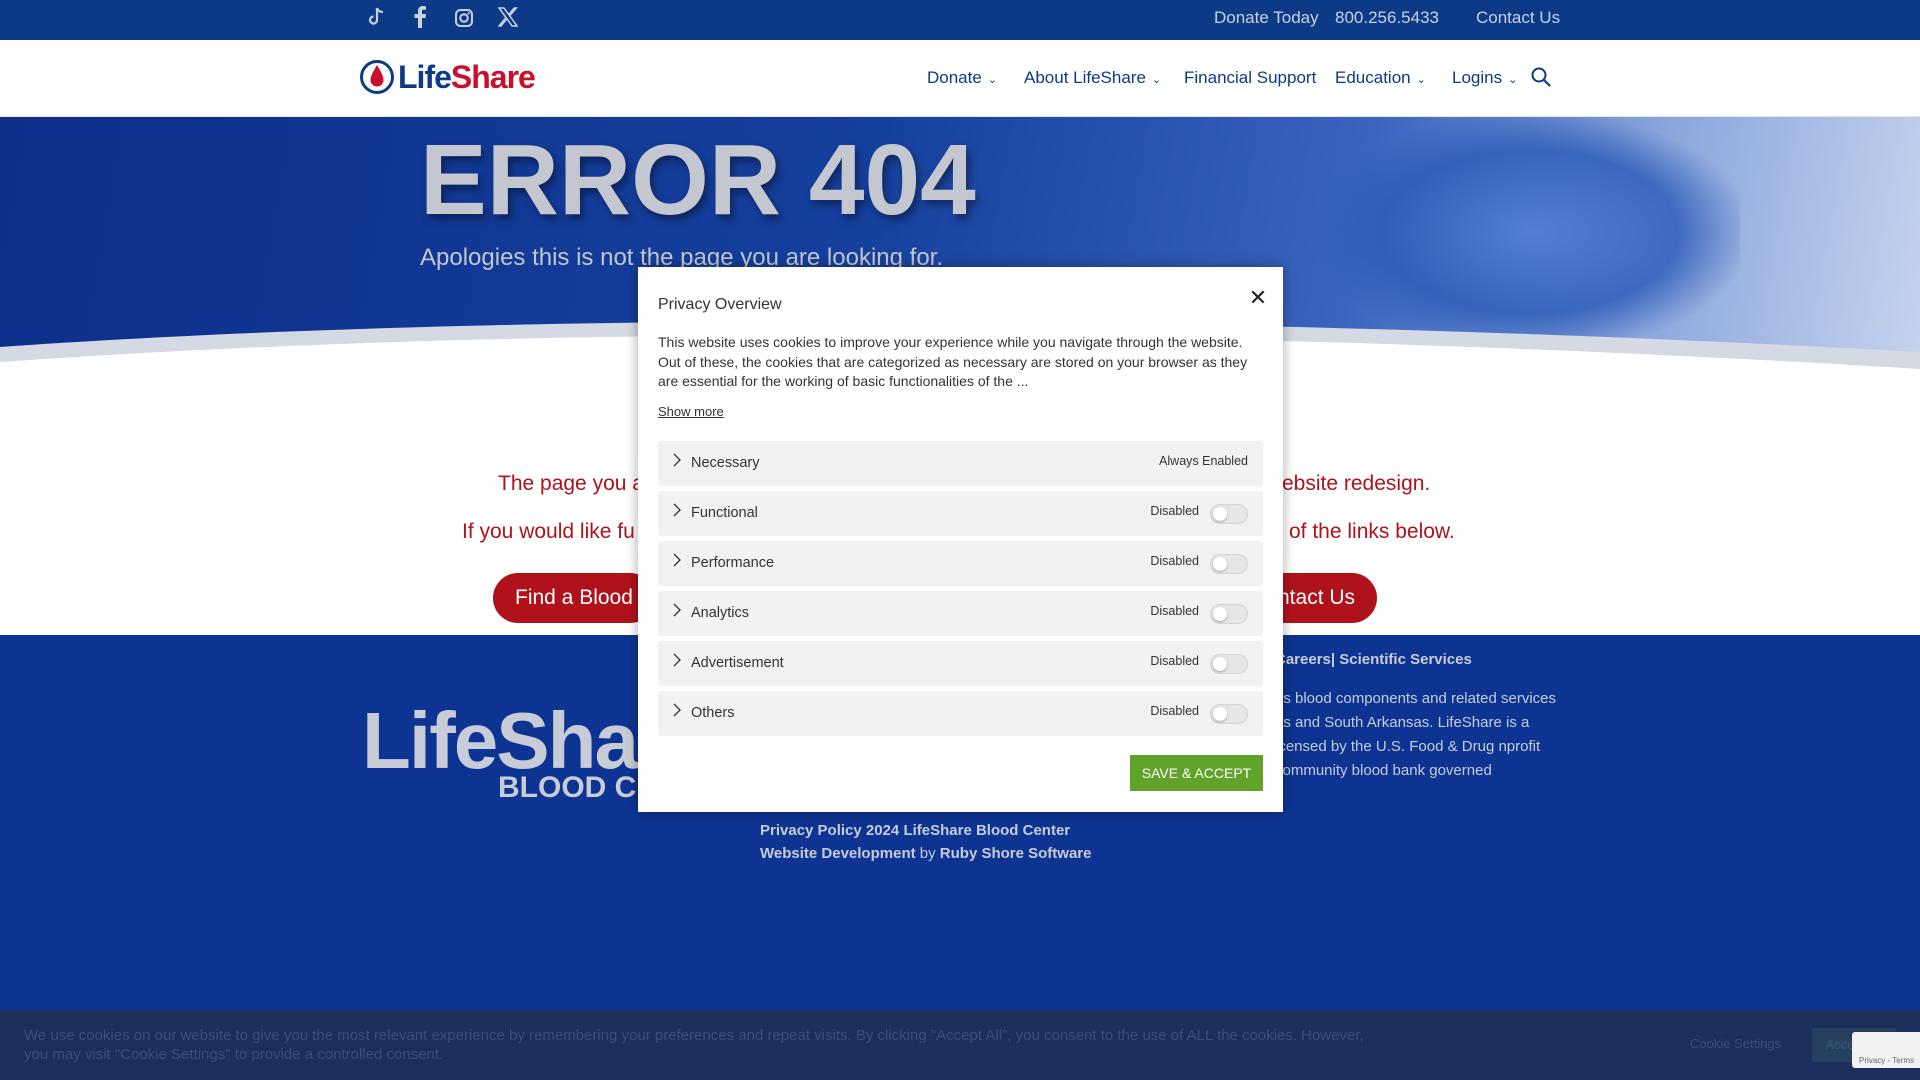  Describe the element at coordinates (960, 463) in the screenshot. I see `category-necessary: Necessary Always Enabled` at that location.